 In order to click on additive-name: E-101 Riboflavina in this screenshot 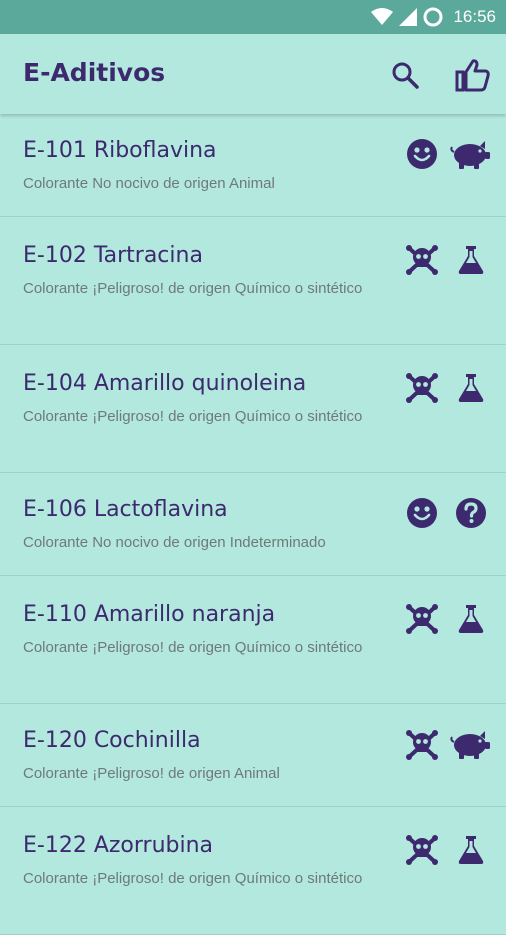, I will do `click(120, 150)`.